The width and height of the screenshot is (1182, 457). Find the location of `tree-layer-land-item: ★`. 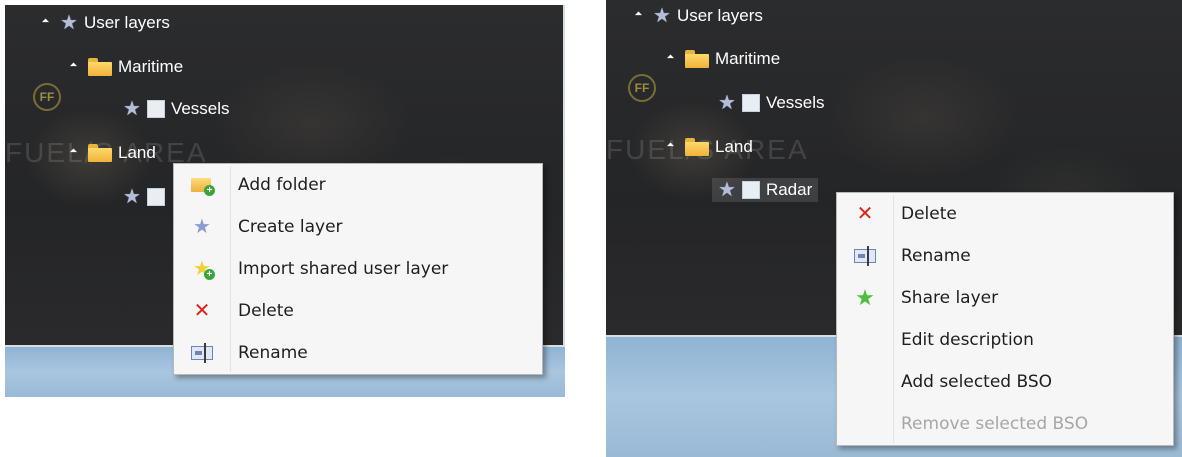

tree-layer-land-item: ★ is located at coordinates (144, 197).